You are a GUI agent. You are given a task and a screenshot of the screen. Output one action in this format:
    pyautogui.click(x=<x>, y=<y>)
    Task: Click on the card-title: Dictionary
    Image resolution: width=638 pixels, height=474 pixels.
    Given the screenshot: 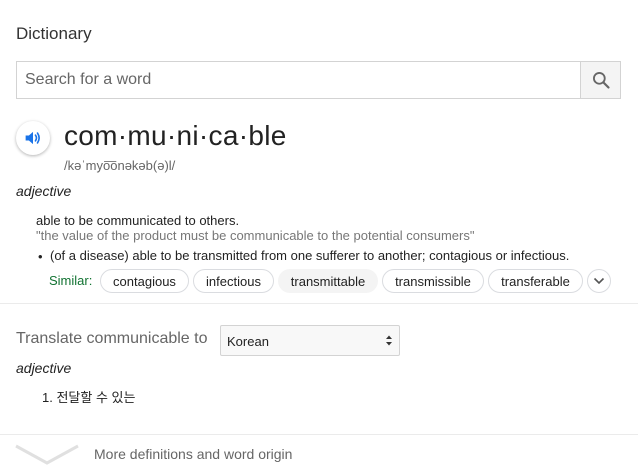 What is the action you would take?
    pyautogui.click(x=54, y=33)
    